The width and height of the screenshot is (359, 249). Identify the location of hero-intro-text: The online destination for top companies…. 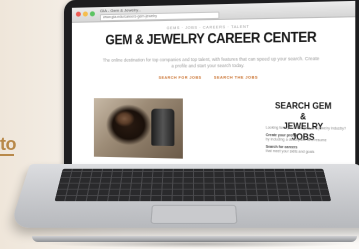
(211, 62).